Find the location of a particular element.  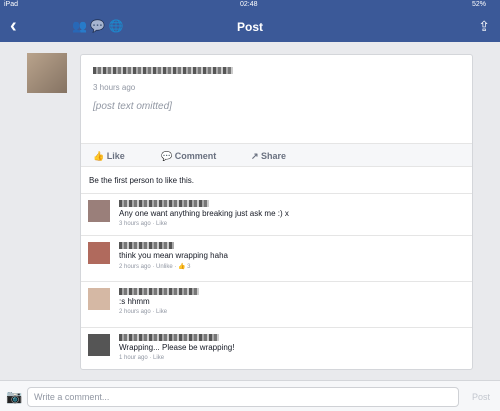

comment-text: think you mean wrapping haha is located at coordinates (173, 255).